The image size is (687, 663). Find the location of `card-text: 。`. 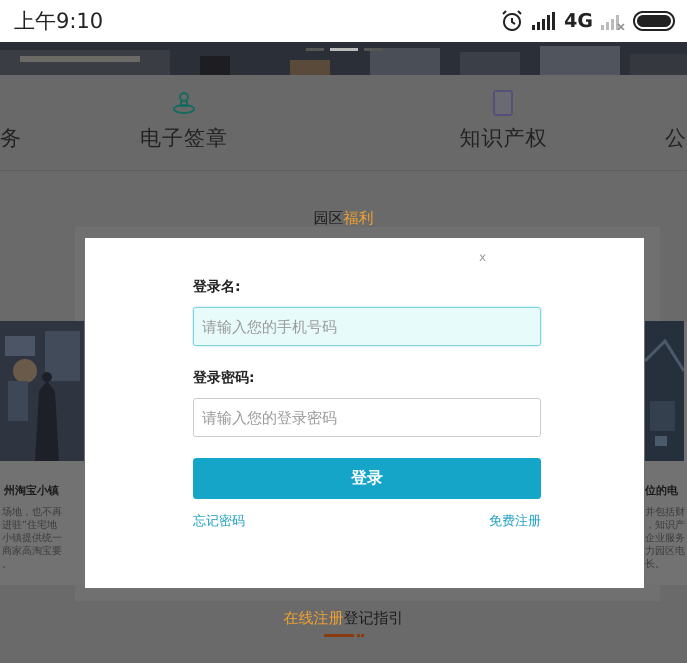

card-text: 。 is located at coordinates (7, 564).